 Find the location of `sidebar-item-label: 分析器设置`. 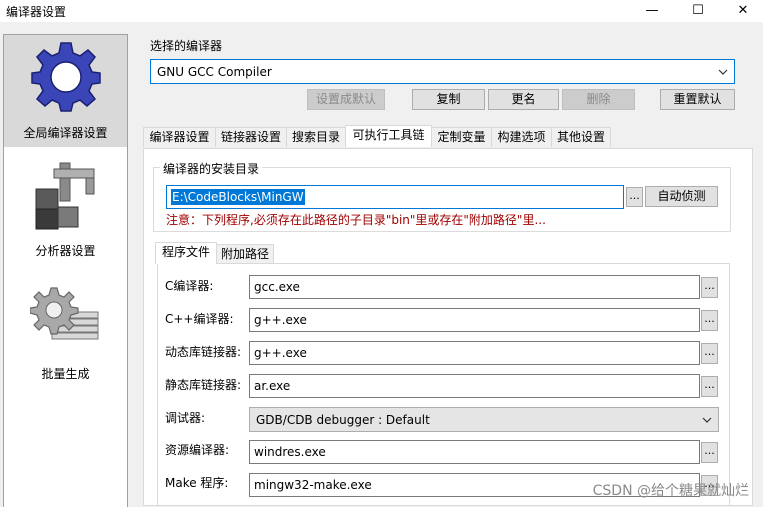

sidebar-item-label: 分析器设置 is located at coordinates (65, 251).